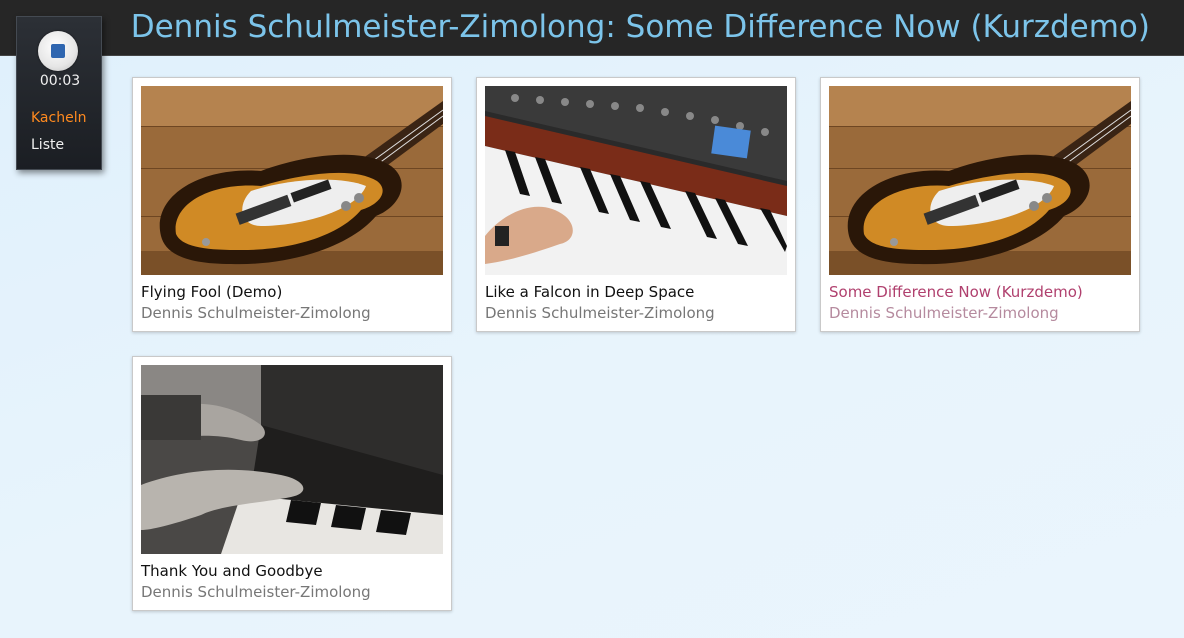 Image resolution: width=1184 pixels, height=638 pixels. Describe the element at coordinates (60, 81) in the screenshot. I see `playback-time: 00:03` at that location.